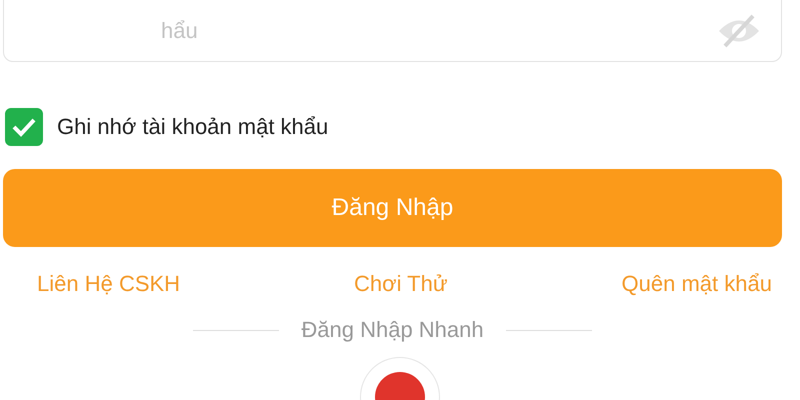  I want to click on password-input: hẩu, so click(438, 30).